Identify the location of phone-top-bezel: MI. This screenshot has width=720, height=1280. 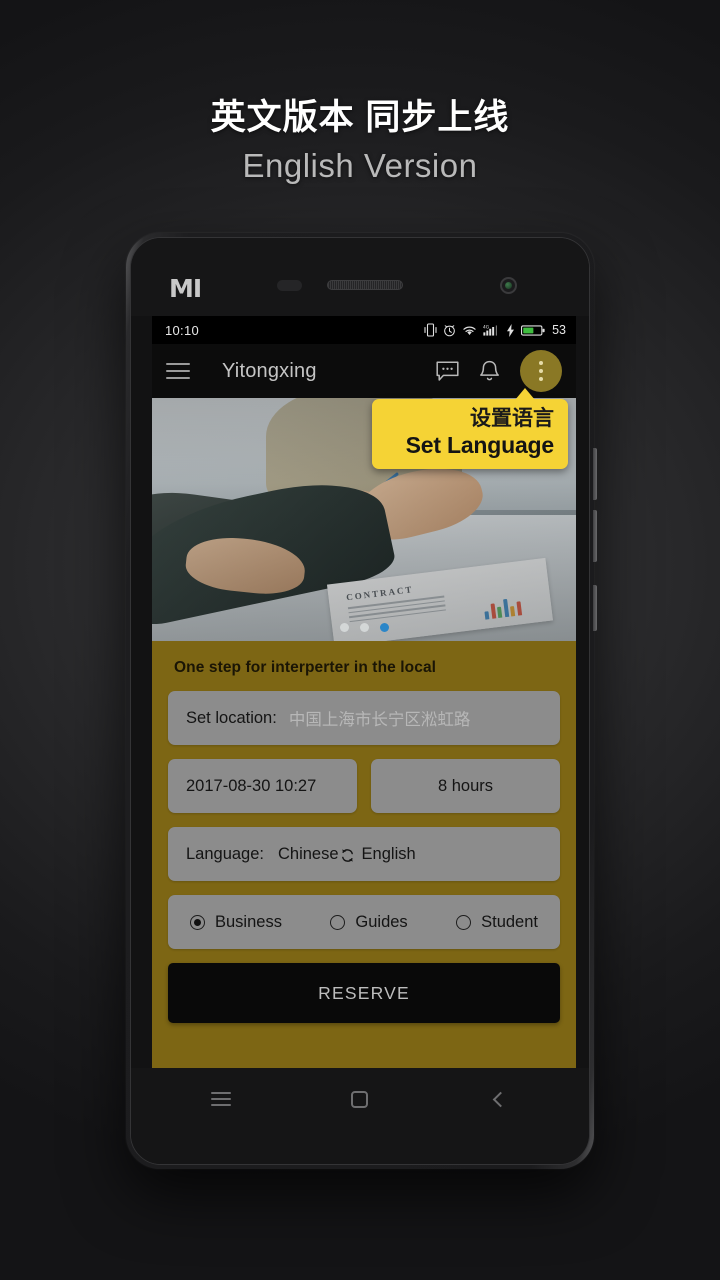
(360, 277).